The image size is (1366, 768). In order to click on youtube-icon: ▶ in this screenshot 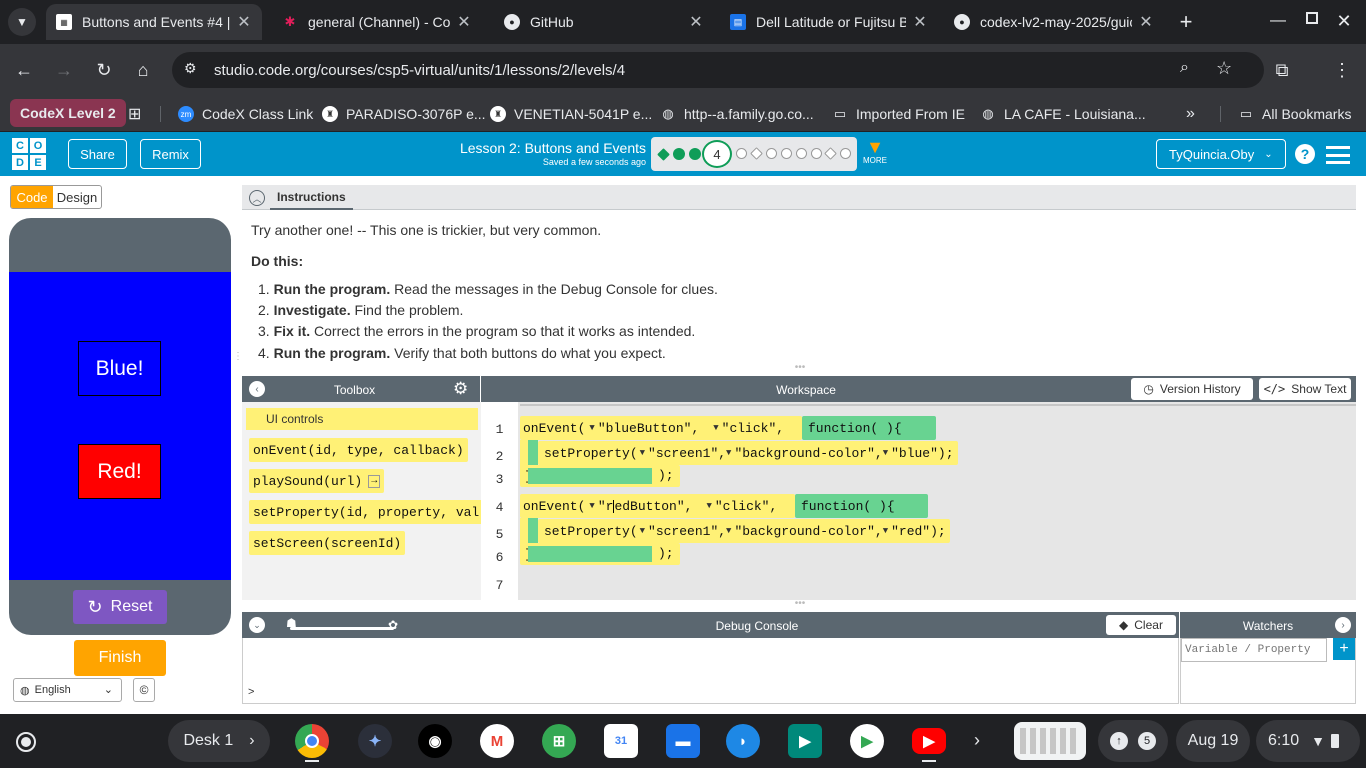, I will do `click(929, 741)`.